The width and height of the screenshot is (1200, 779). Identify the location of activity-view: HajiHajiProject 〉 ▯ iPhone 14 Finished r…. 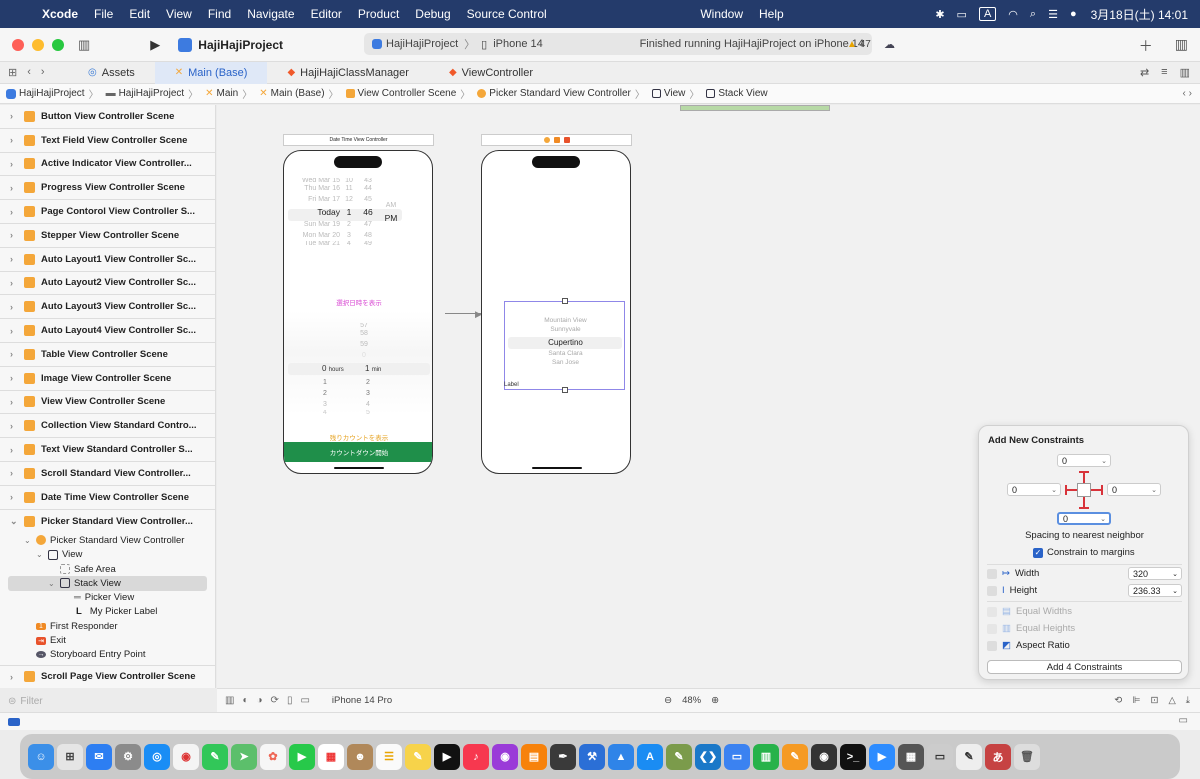
(618, 44).